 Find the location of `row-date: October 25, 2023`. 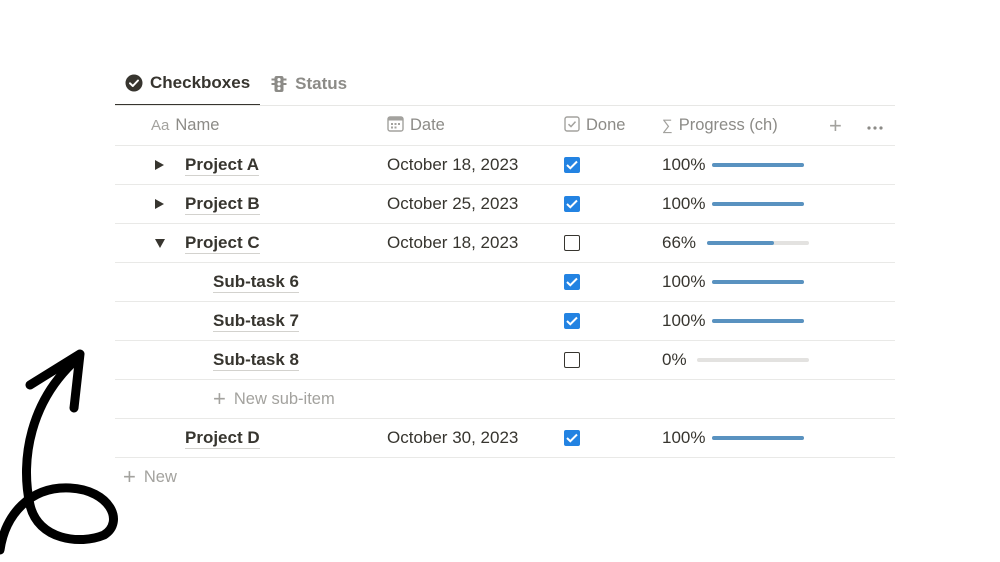

row-date: October 25, 2023 is located at coordinates (452, 204).